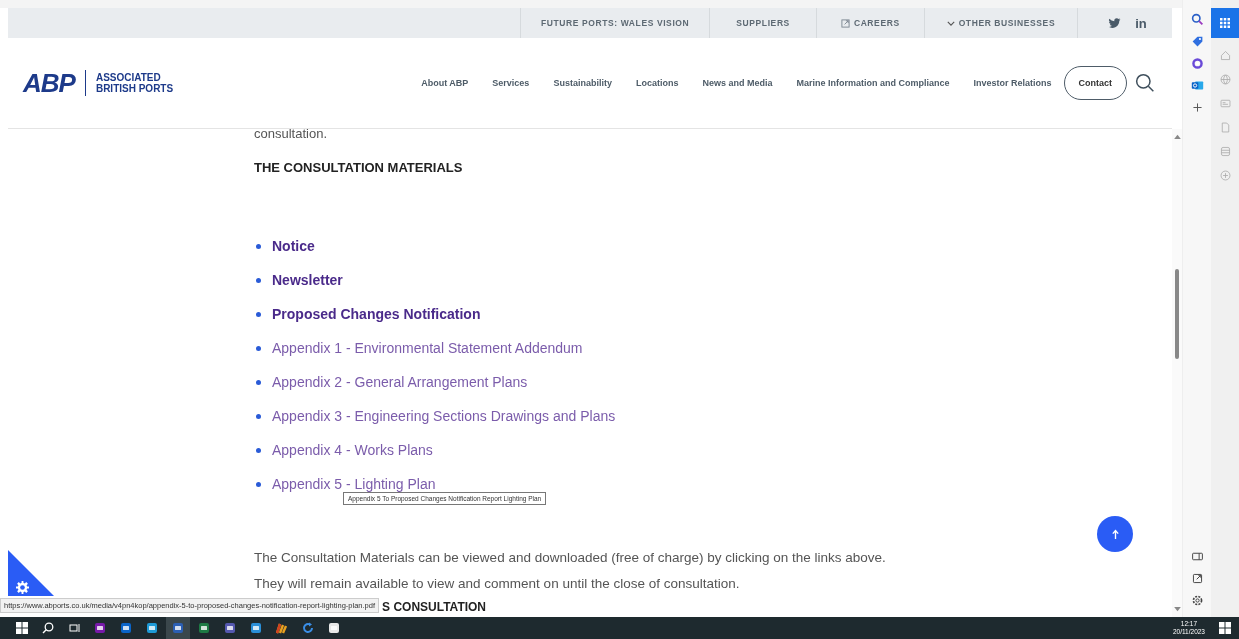  What do you see at coordinates (1141, 23) in the screenshot?
I see `linkedin-link: in` at bounding box center [1141, 23].